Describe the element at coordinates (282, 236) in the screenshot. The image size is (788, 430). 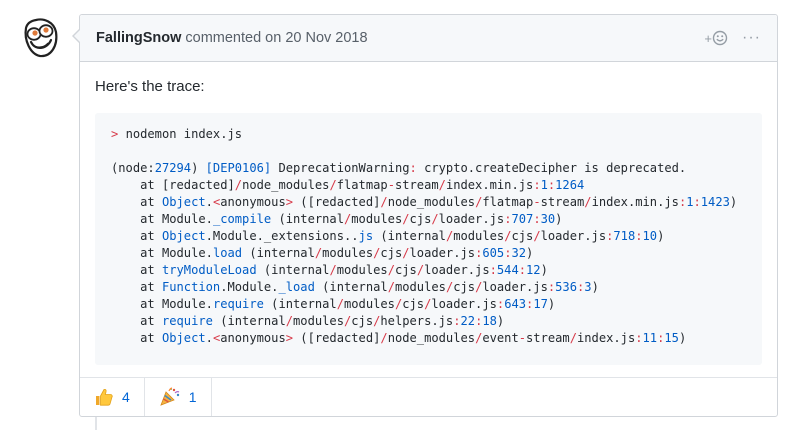
I see `code-token: .Module._extensions..` at that location.